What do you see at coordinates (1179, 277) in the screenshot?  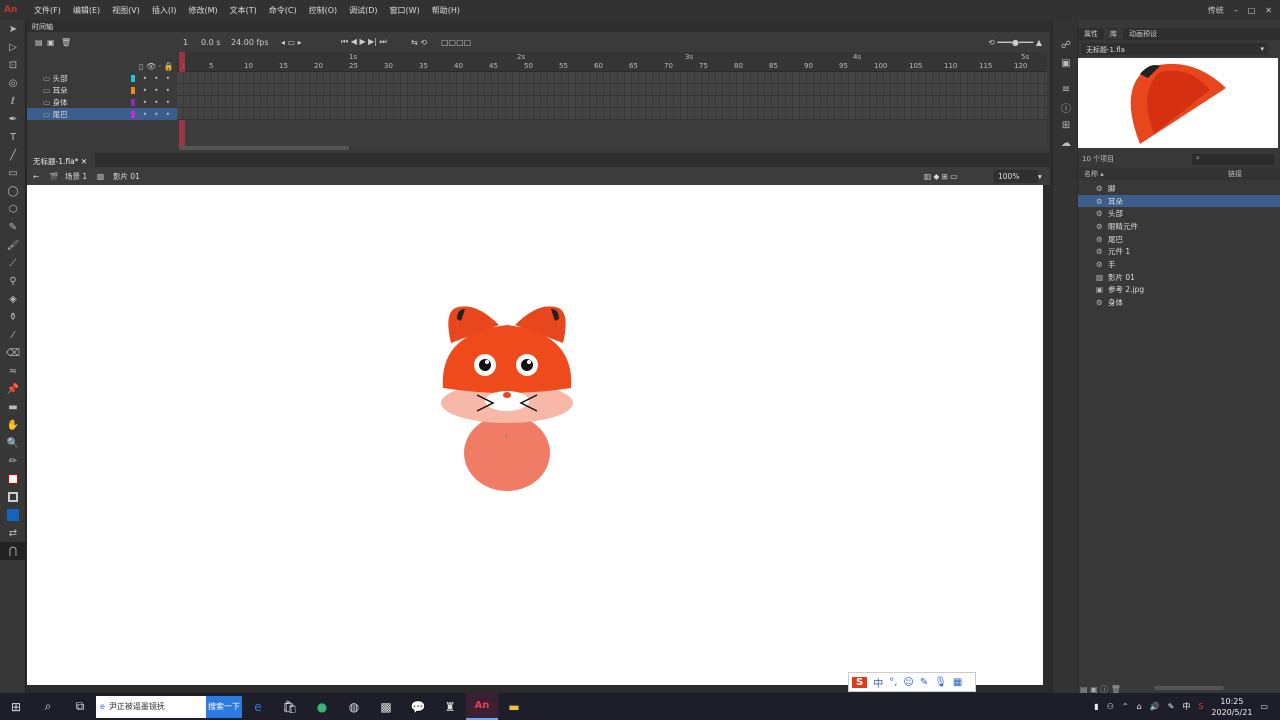 I see `library-item: ▨ 影片 01` at bounding box center [1179, 277].